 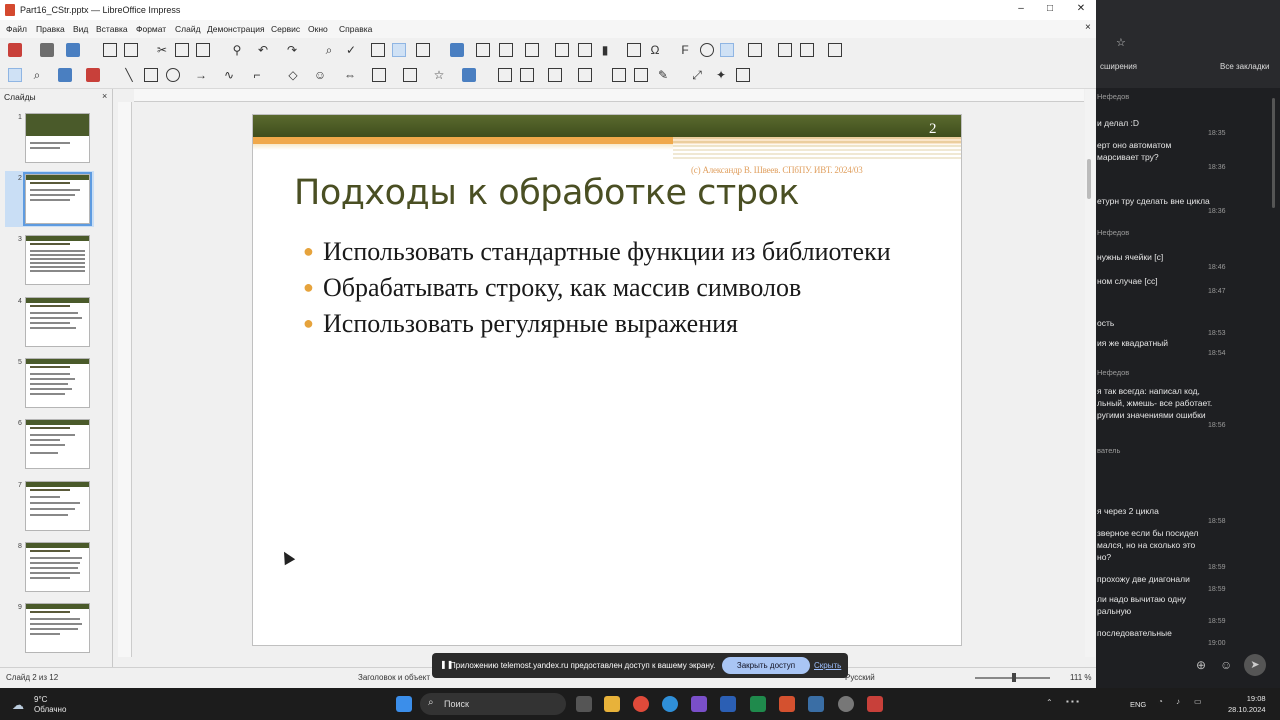 I want to click on scrollbar-thumb, so click(x=1089, y=179).